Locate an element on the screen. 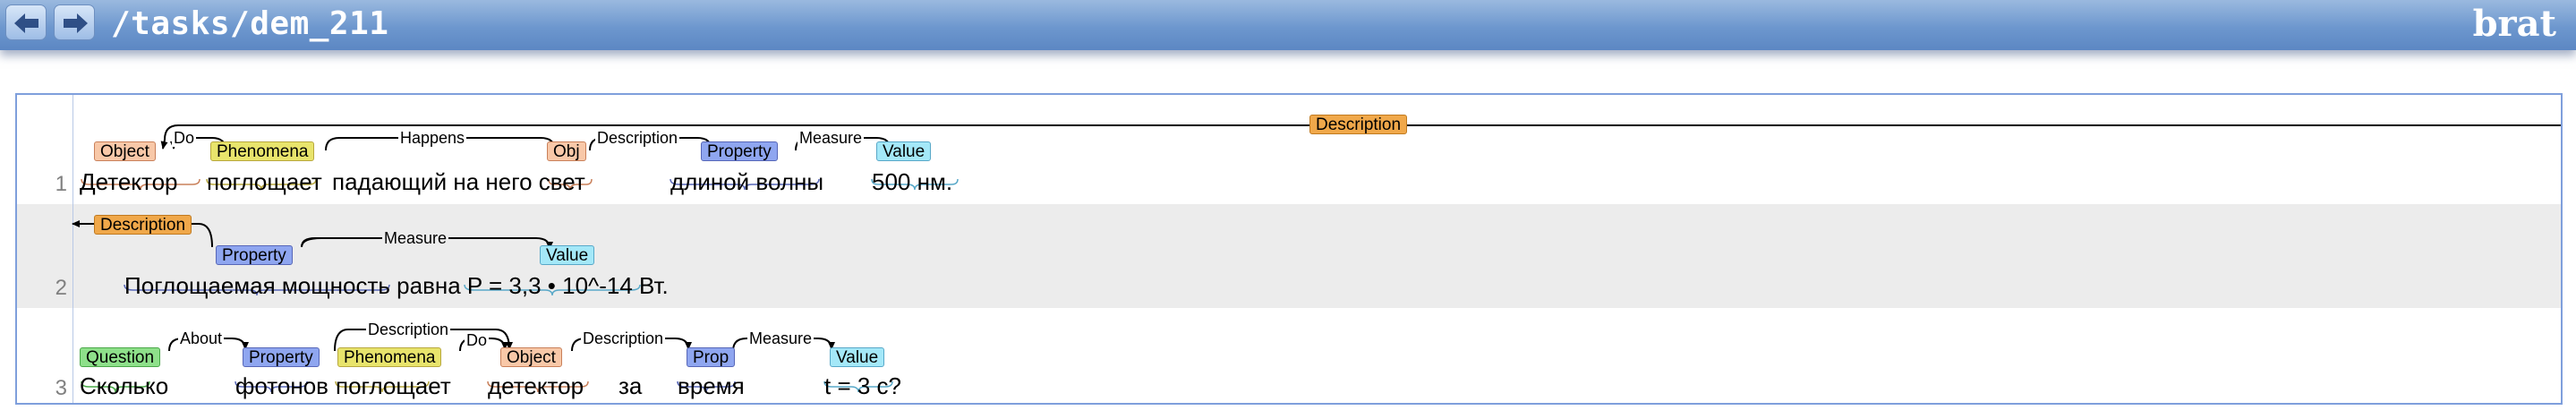  token: за is located at coordinates (630, 386).